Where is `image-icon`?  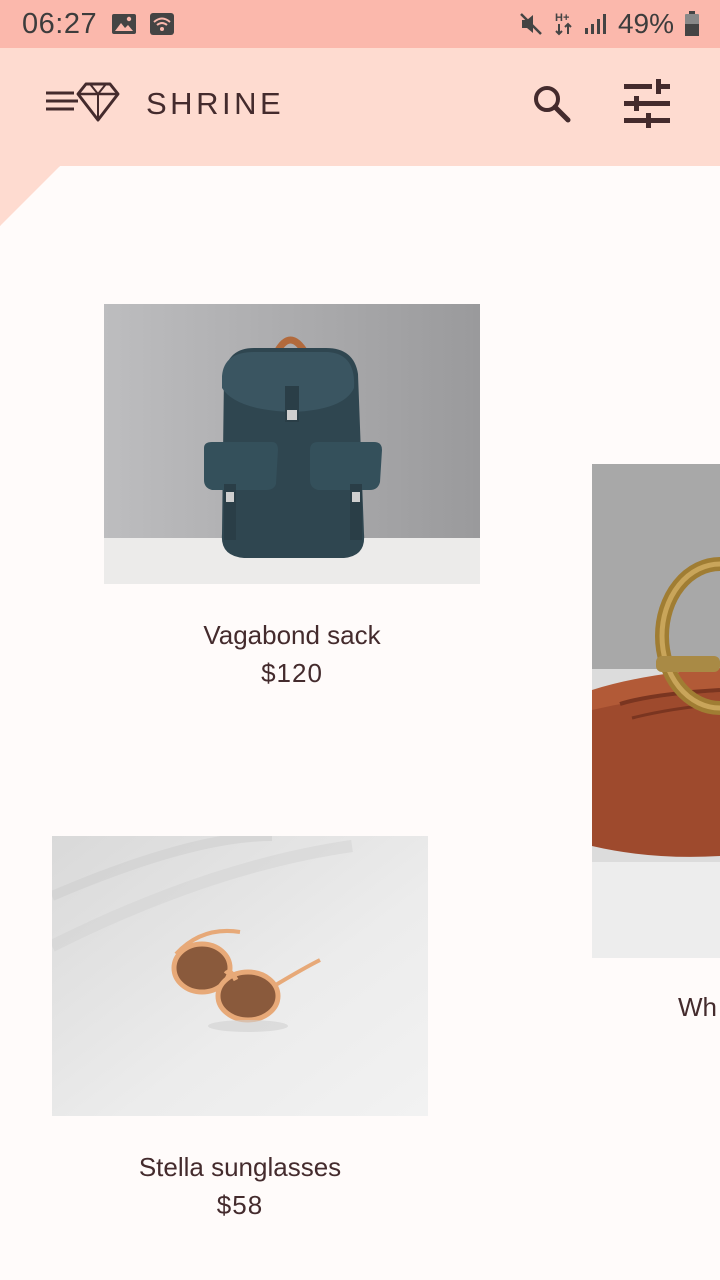
image-icon is located at coordinates (124, 24).